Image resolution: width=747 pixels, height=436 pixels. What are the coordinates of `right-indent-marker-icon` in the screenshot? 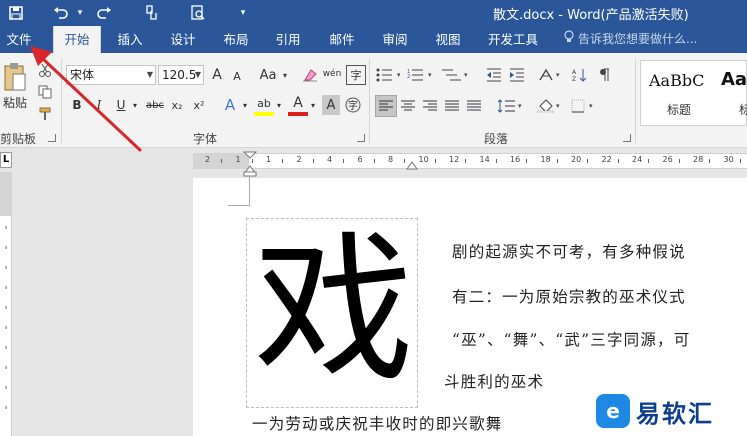 It's located at (412, 165).